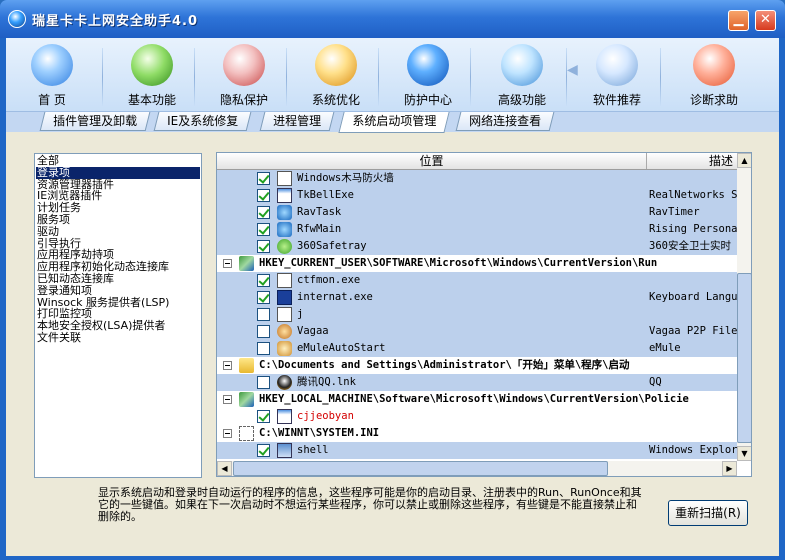 This screenshot has height=560, width=785. I want to click on title-bar: 瑞星卡卡上网安全助手4.0 ▁ ✕, so click(392, 19).